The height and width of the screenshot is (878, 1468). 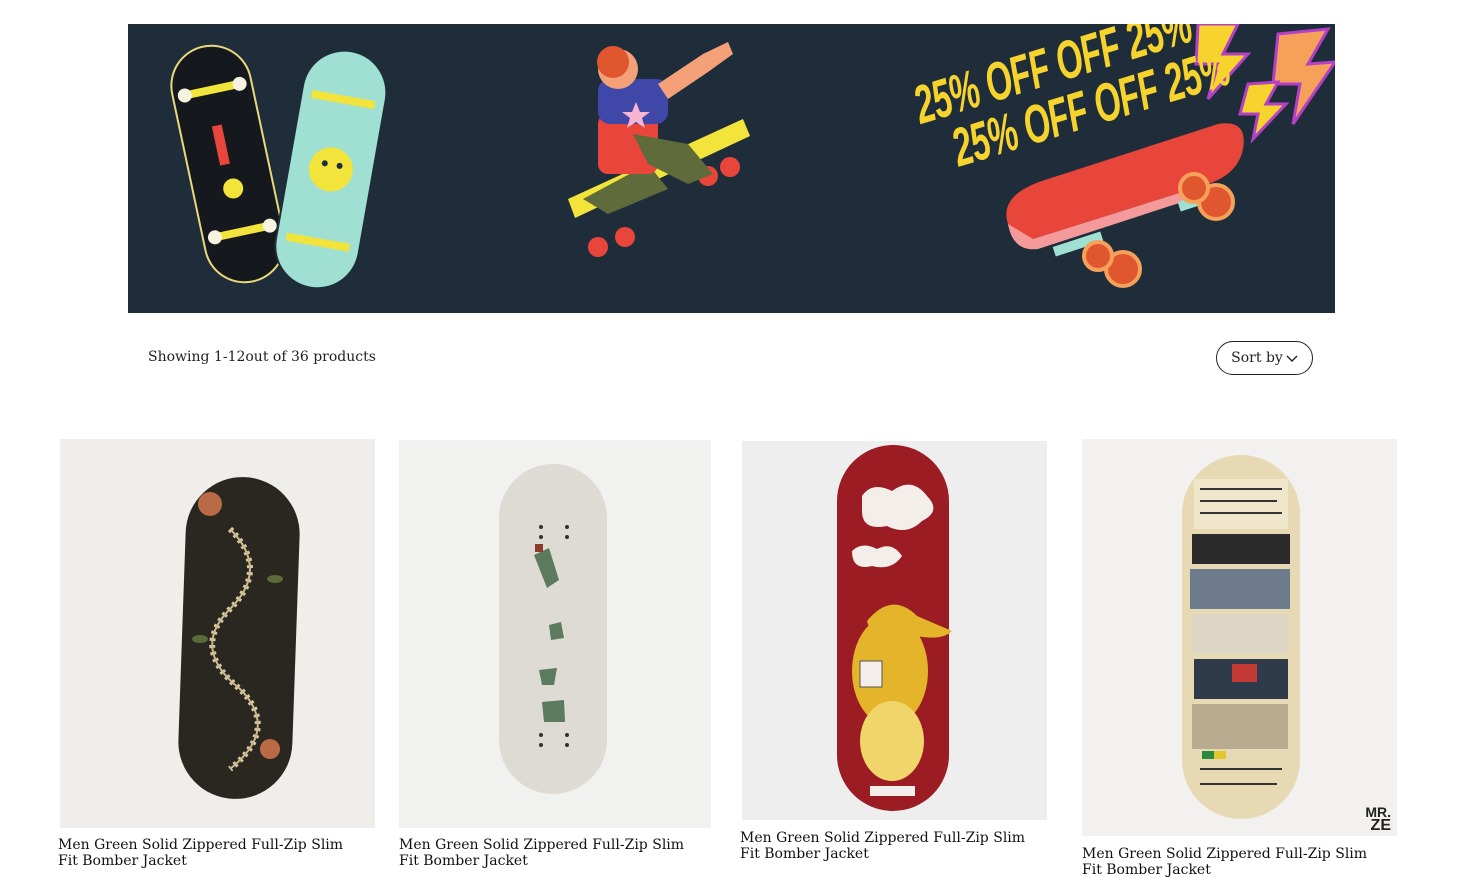 What do you see at coordinates (1257, 358) in the screenshot?
I see `sort-by-label: Sort by` at bounding box center [1257, 358].